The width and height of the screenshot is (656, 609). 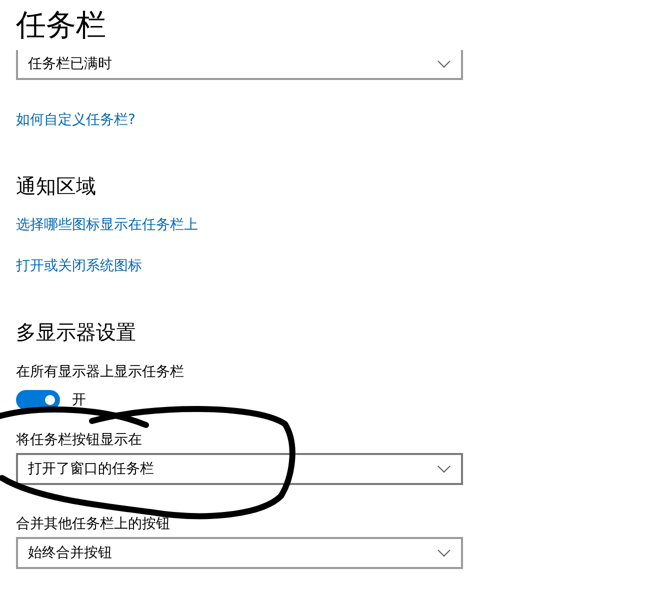 What do you see at coordinates (239, 469) in the screenshot?
I see `dropdown: 打开了窗口的任务栏` at bounding box center [239, 469].